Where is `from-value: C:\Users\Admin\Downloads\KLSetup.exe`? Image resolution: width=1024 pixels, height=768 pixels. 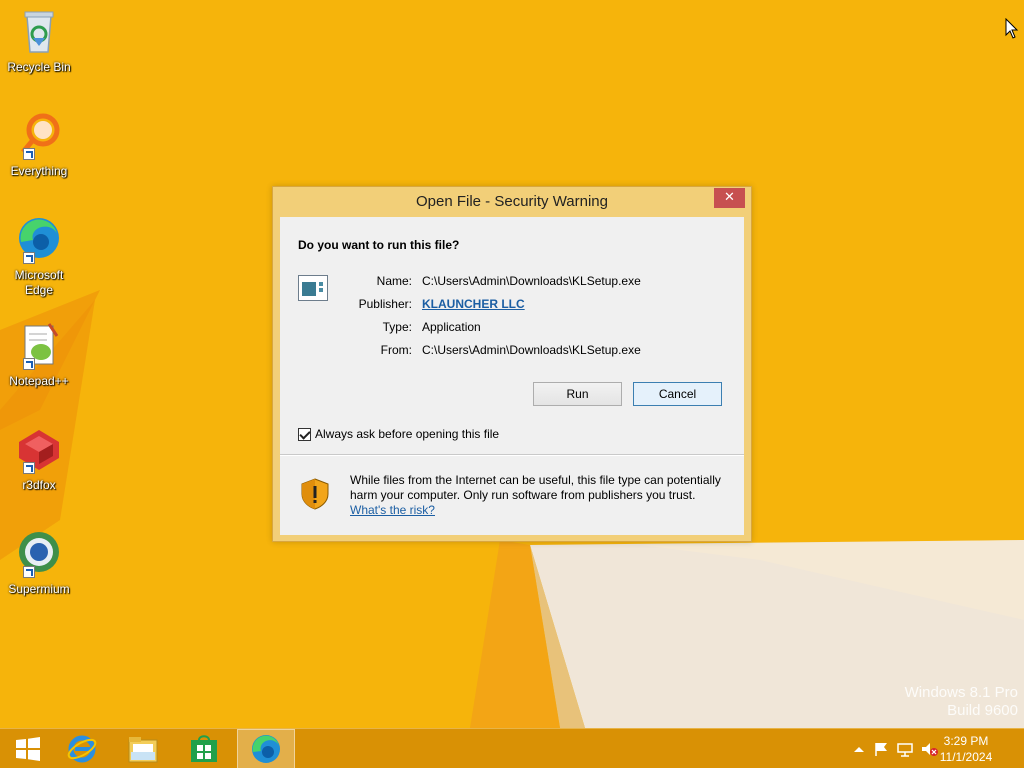 from-value: C:\Users\Admin\Downloads\KLSetup.exe is located at coordinates (531, 350).